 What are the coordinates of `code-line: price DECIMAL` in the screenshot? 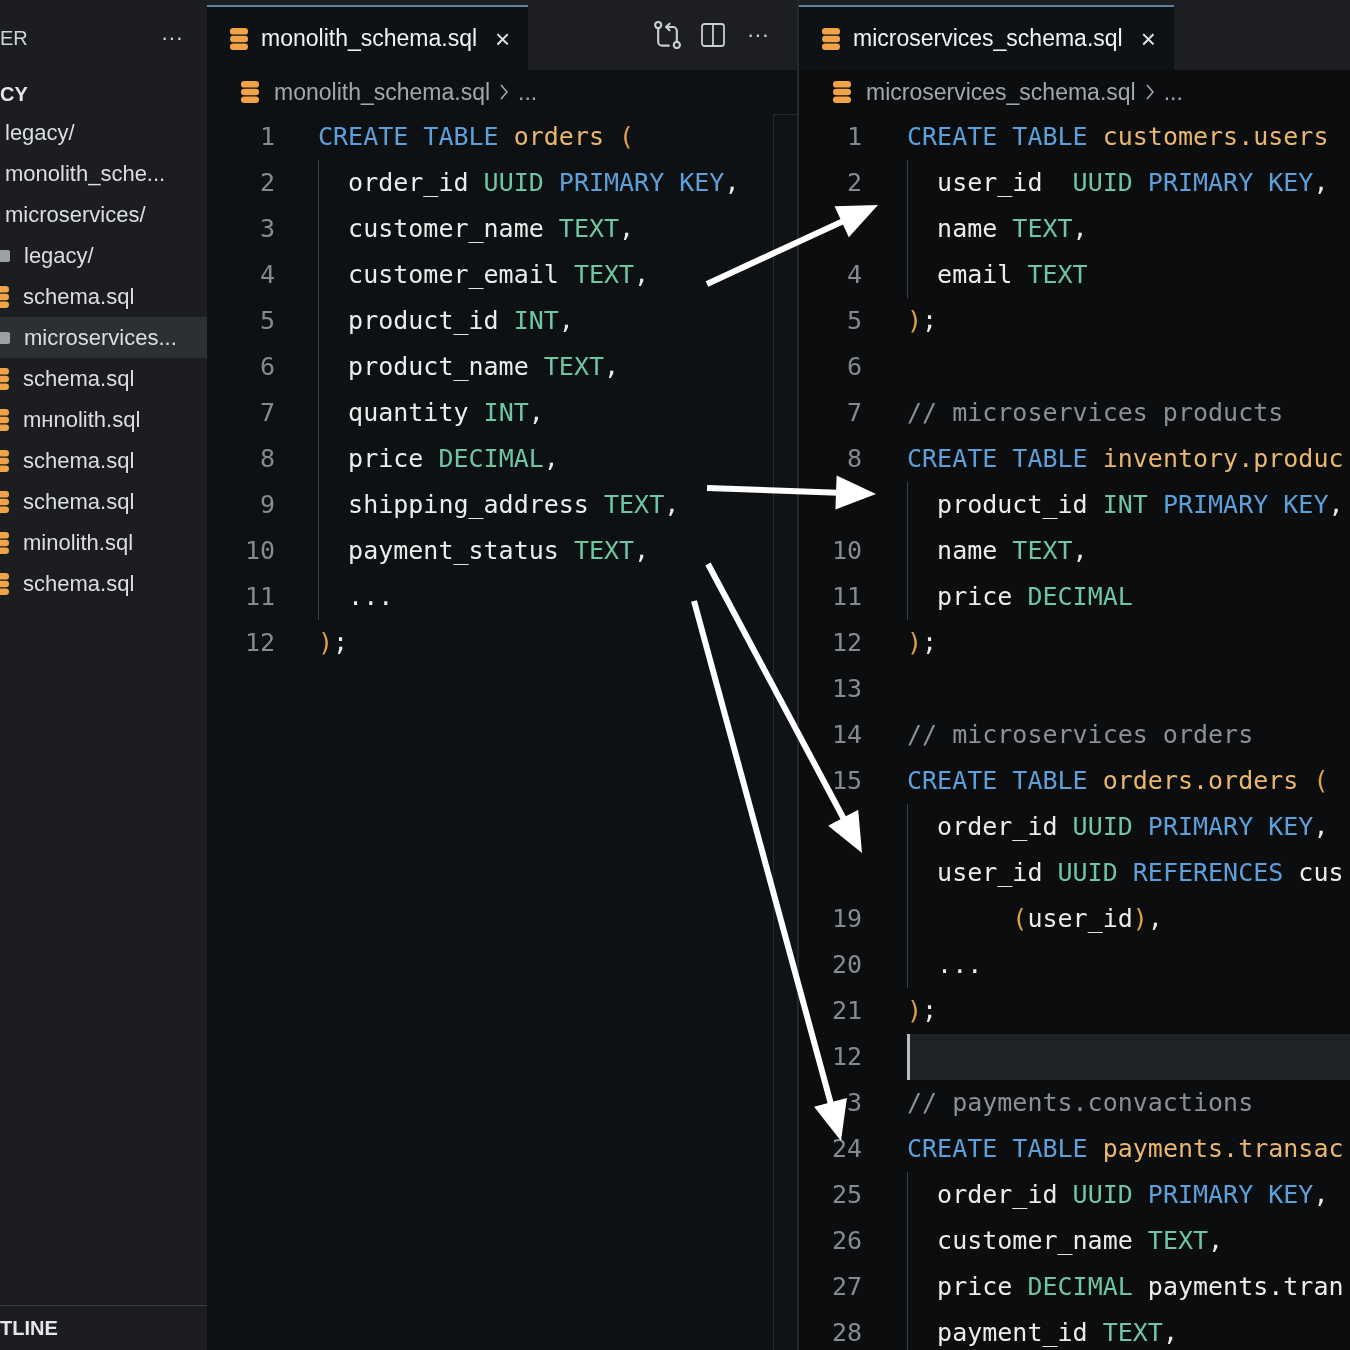 It's located at (1020, 597).